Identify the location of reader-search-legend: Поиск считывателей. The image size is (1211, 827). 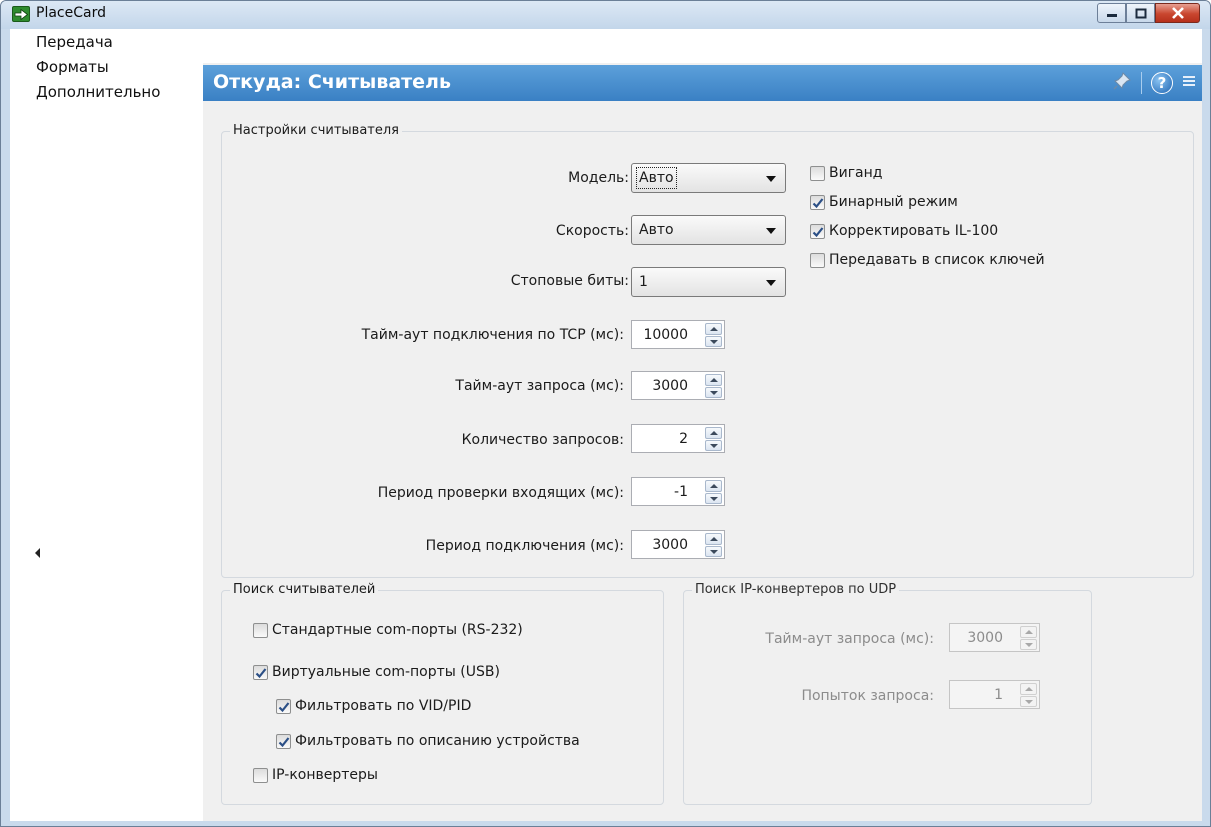
(304, 589).